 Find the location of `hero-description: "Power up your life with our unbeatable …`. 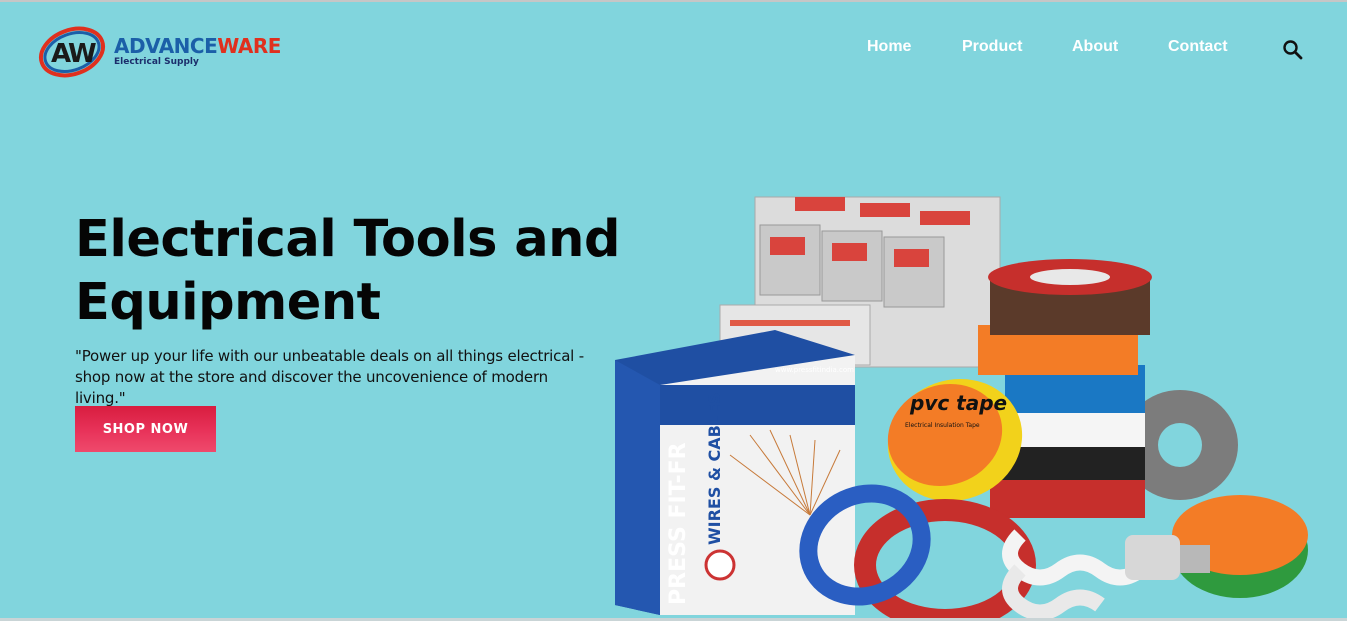

hero-description: "Power up your life with our unbeatable … is located at coordinates (329, 377).